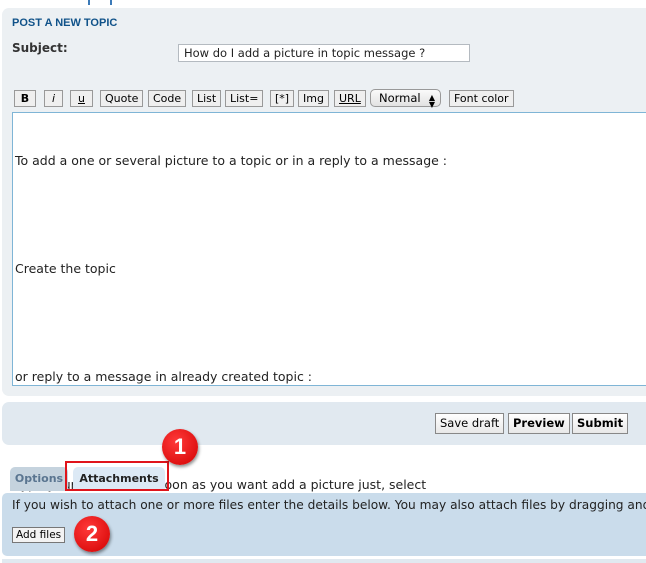 This screenshot has height=563, width=646. What do you see at coordinates (600, 423) in the screenshot?
I see `submit-button: Submit` at bounding box center [600, 423].